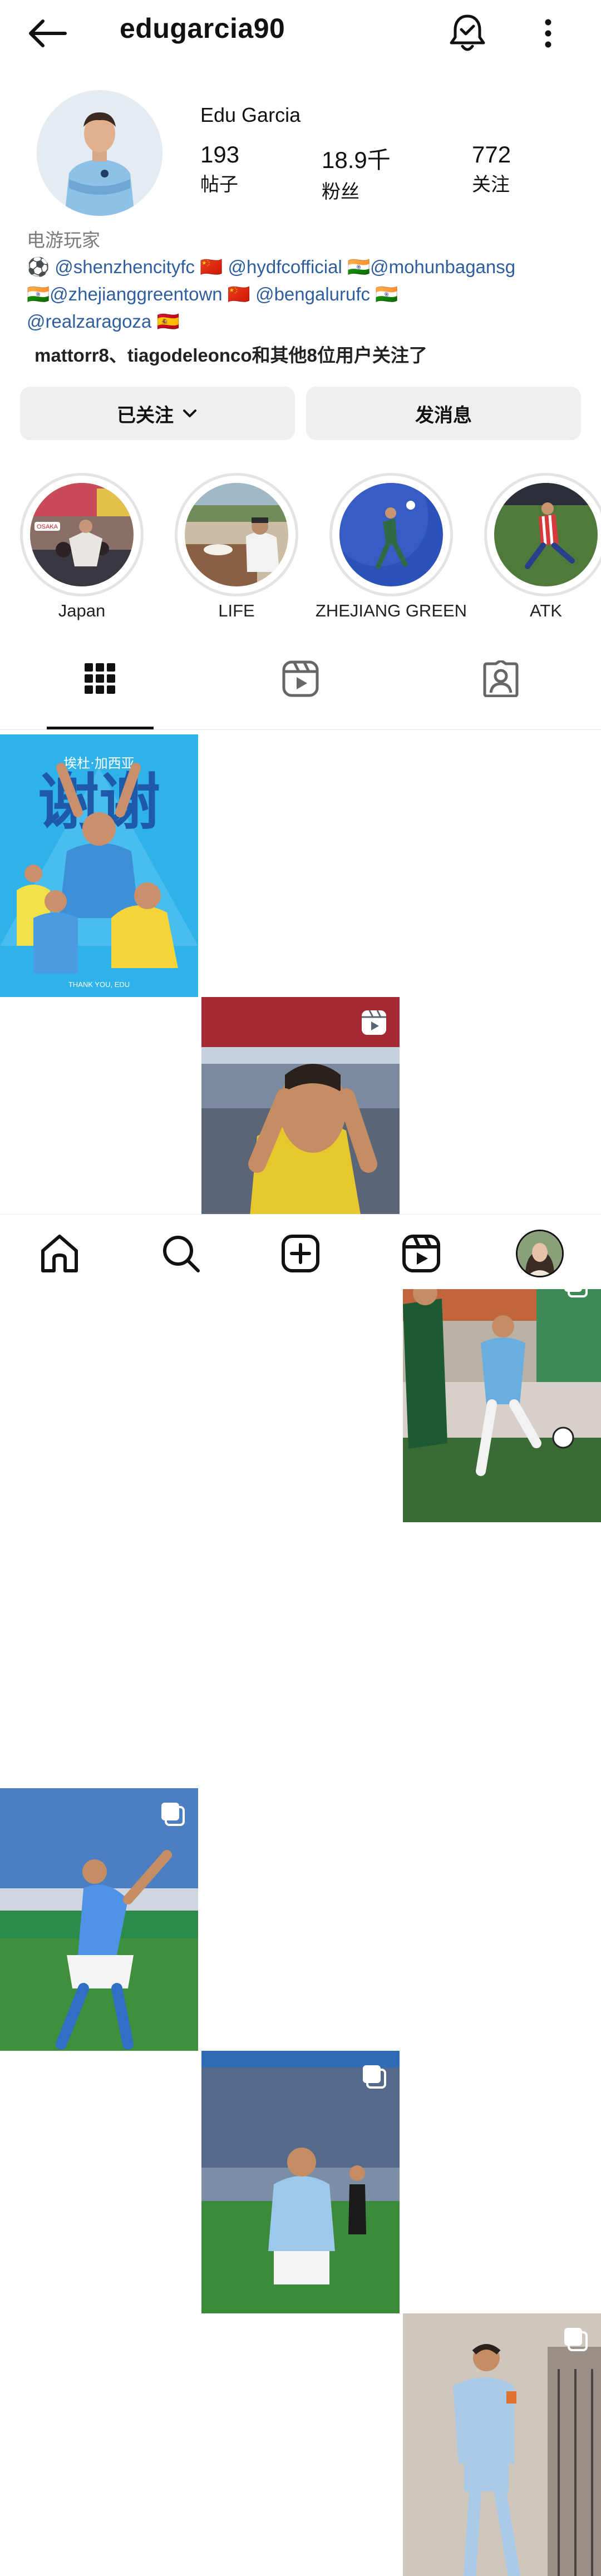 The height and width of the screenshot is (2576, 601). I want to click on stat-followers: 18.9千 粉丝, so click(356, 172).